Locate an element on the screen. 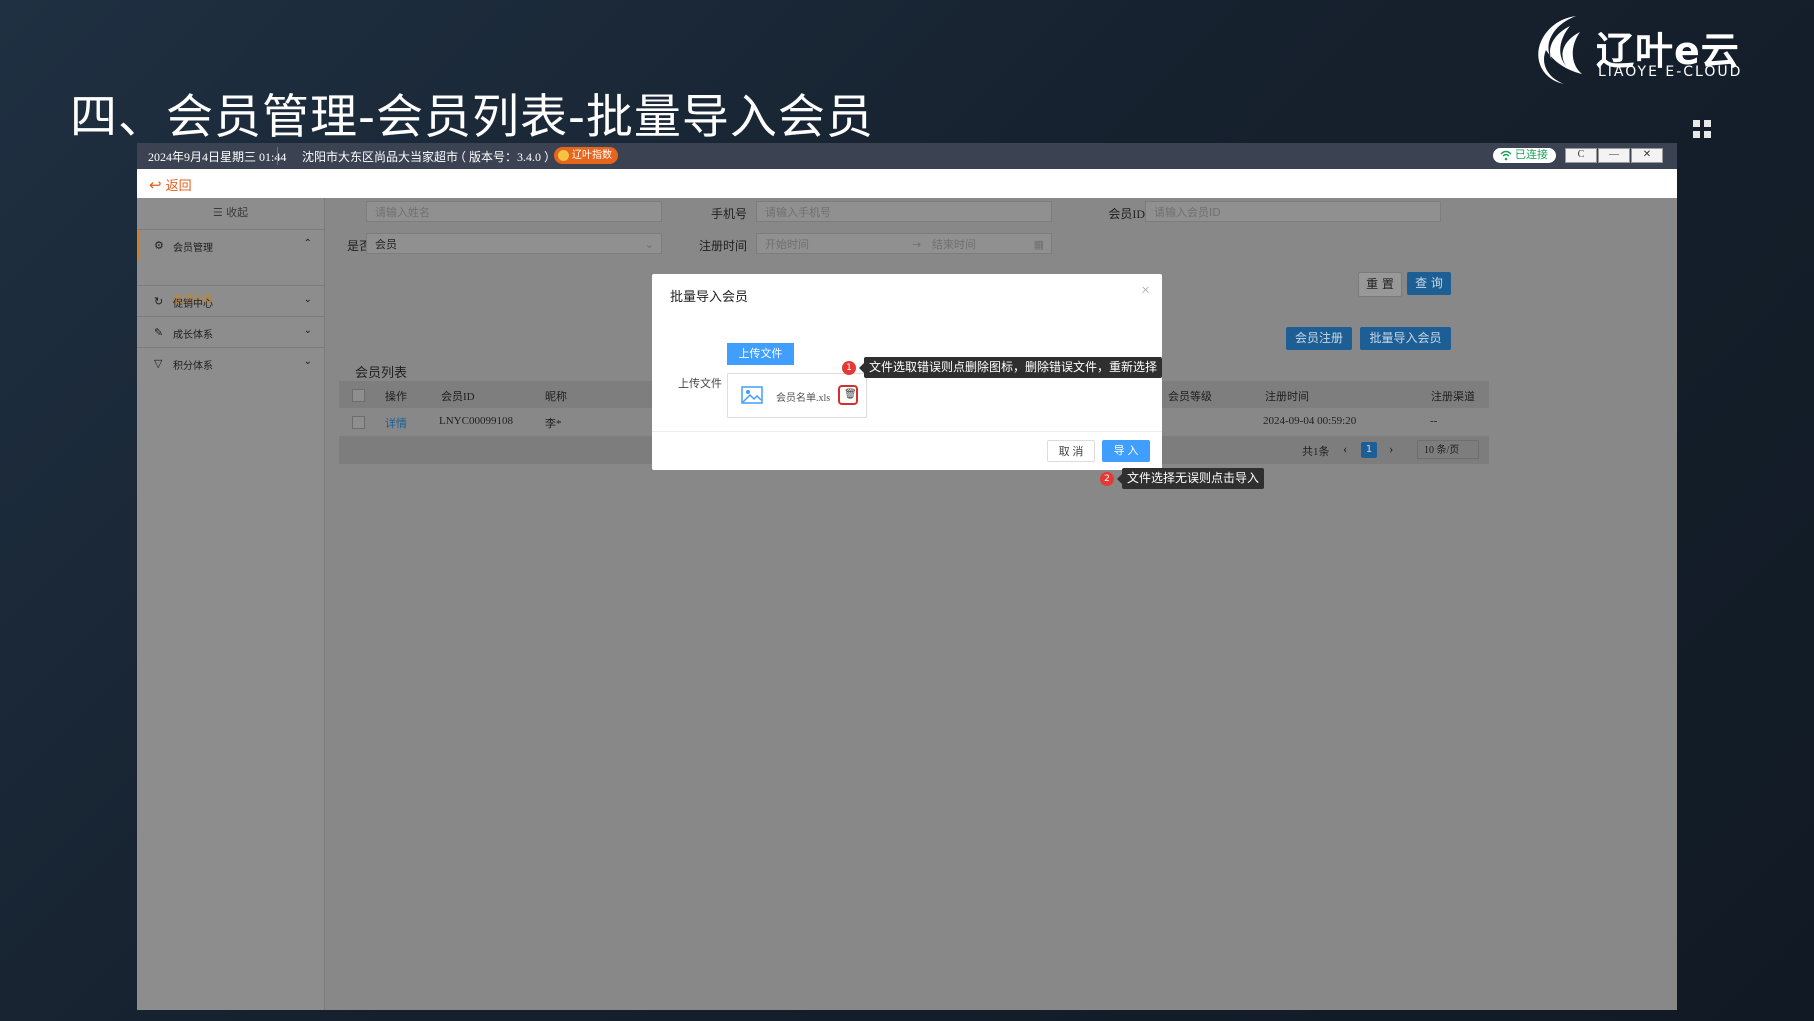  column-header: 昵称 is located at coordinates (556, 397).